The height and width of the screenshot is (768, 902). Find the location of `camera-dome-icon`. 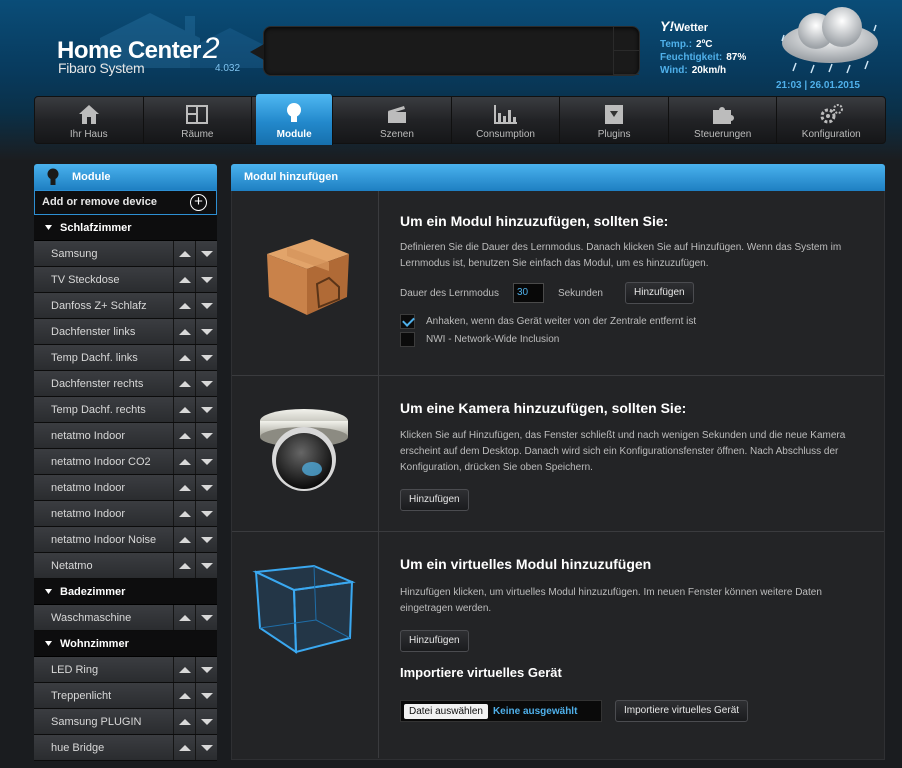

camera-dome-icon is located at coordinates (304, 450).